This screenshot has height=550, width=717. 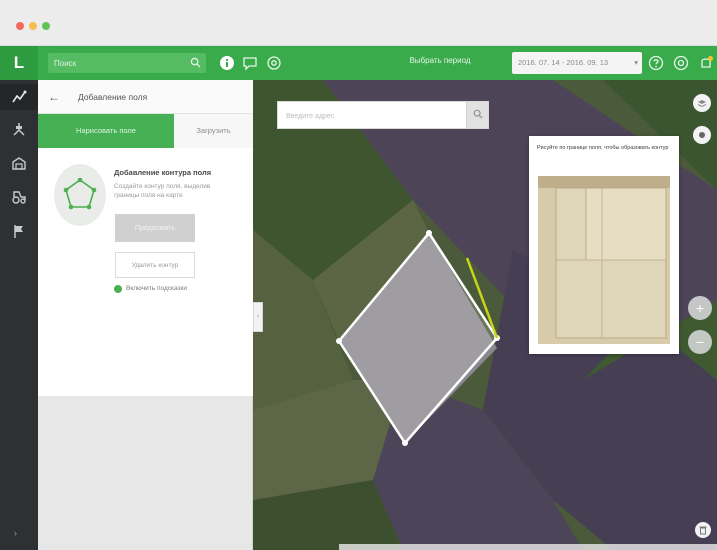 I want to click on header-search-input, so click(x=119, y=63).